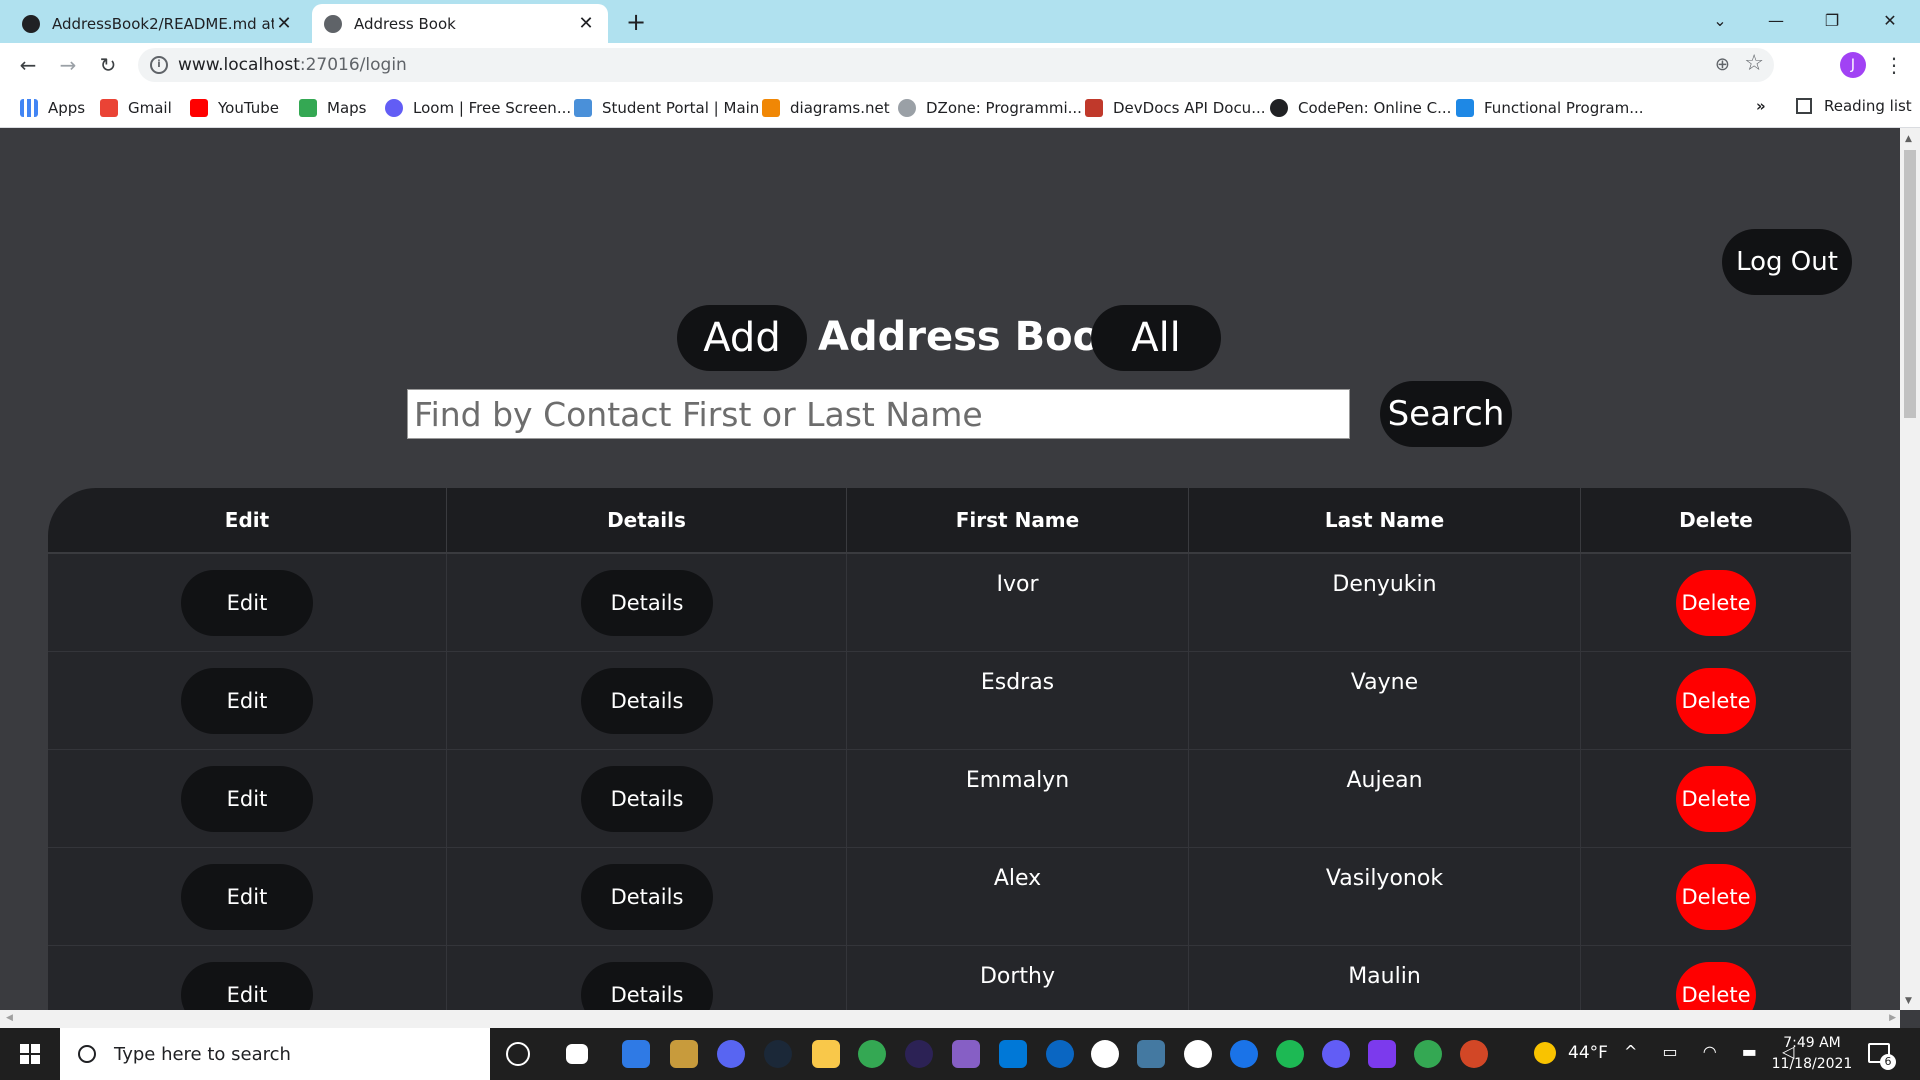 Image resolution: width=1920 pixels, height=1080 pixels. What do you see at coordinates (956, 65) in the screenshot?
I see `address-bar: i www.localhost:27016/login ⊕ ☆` at bounding box center [956, 65].